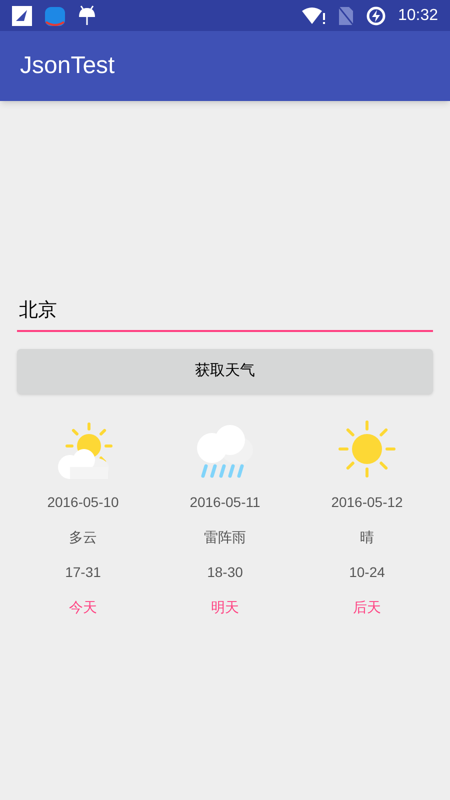 The image size is (450, 800). Describe the element at coordinates (376, 16) in the screenshot. I see `battery-charging-icon` at that location.